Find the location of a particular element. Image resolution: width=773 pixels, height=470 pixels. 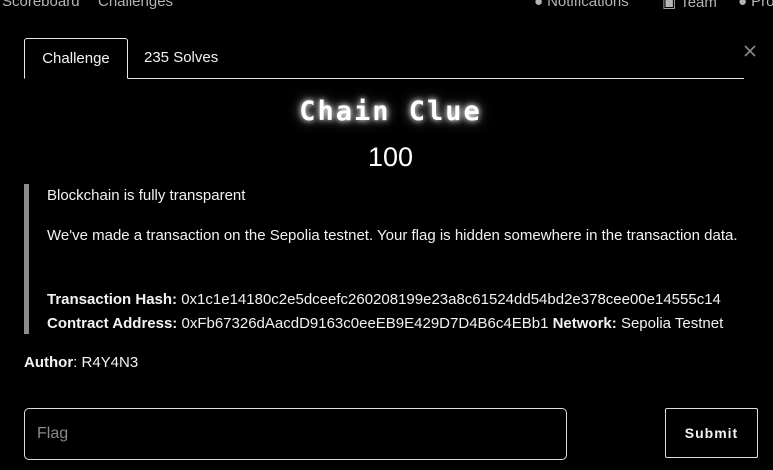

modal-tabs: Challenge 235 Solves is located at coordinates (384, 58).